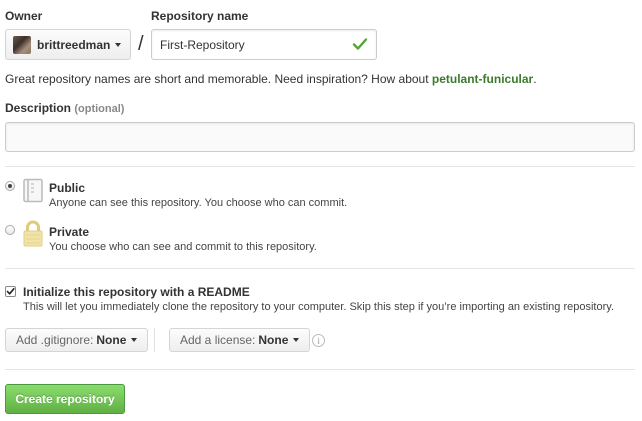 This screenshot has height=421, width=642. I want to click on private-option-title: Private, so click(69, 232).